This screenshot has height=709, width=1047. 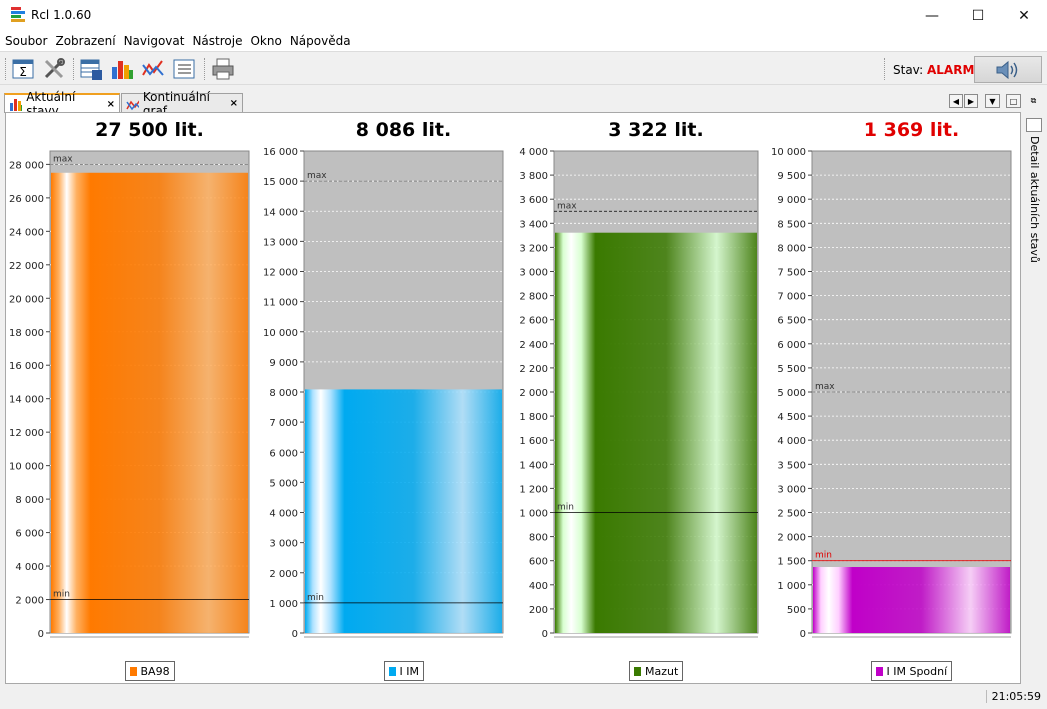 What do you see at coordinates (223, 69) in the screenshot?
I see `print-button` at bounding box center [223, 69].